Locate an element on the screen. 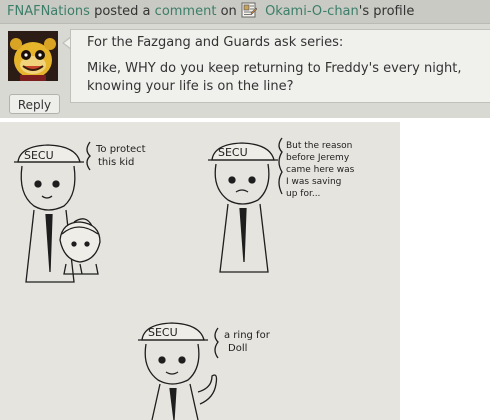  panel-note: before Jeremy is located at coordinates (318, 158).